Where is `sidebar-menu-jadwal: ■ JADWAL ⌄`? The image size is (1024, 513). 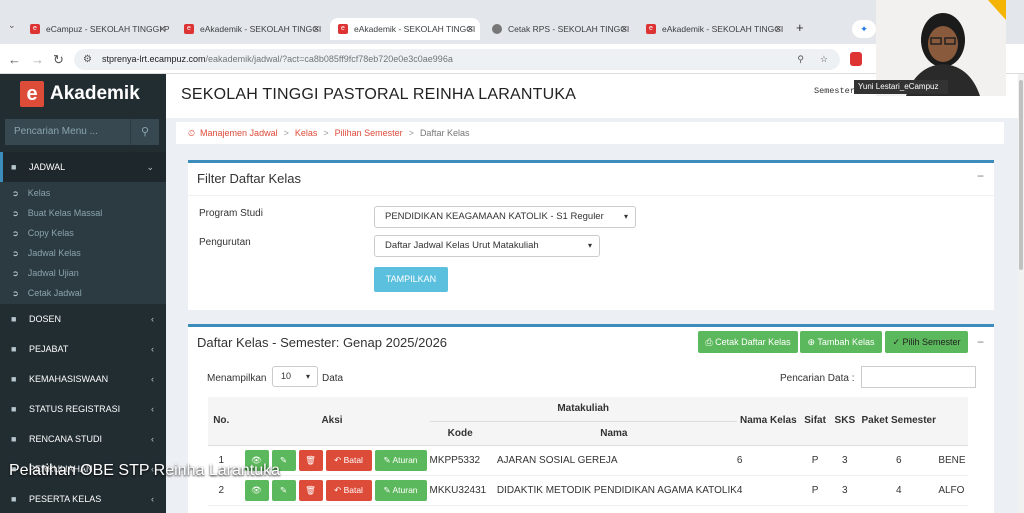 sidebar-menu-jadwal: ■ JADWAL ⌄ is located at coordinates (83, 167).